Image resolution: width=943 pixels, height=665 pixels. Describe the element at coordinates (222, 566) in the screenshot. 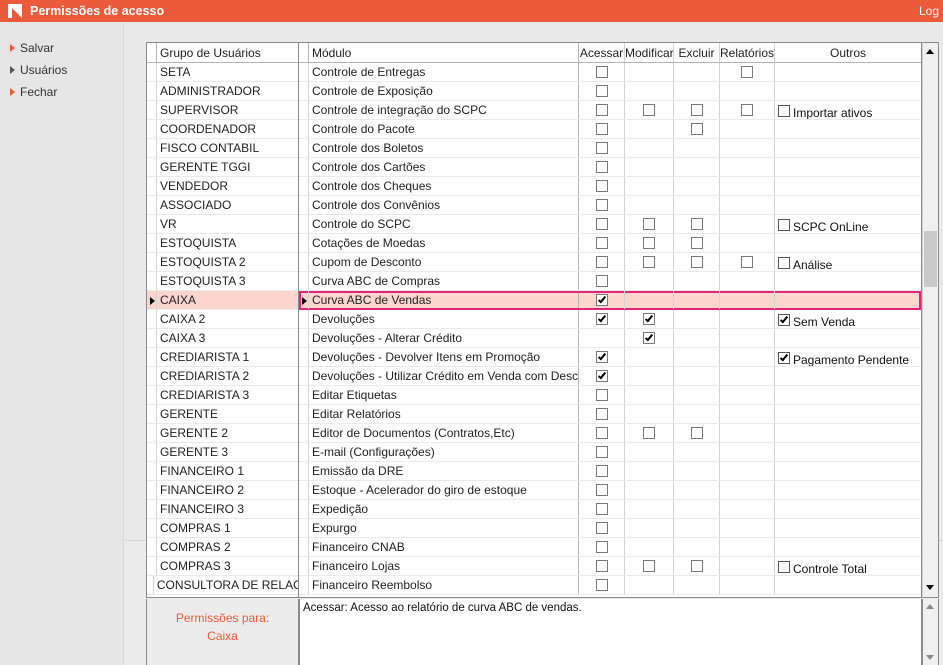

I see `group-row: COMPRAS 3` at that location.